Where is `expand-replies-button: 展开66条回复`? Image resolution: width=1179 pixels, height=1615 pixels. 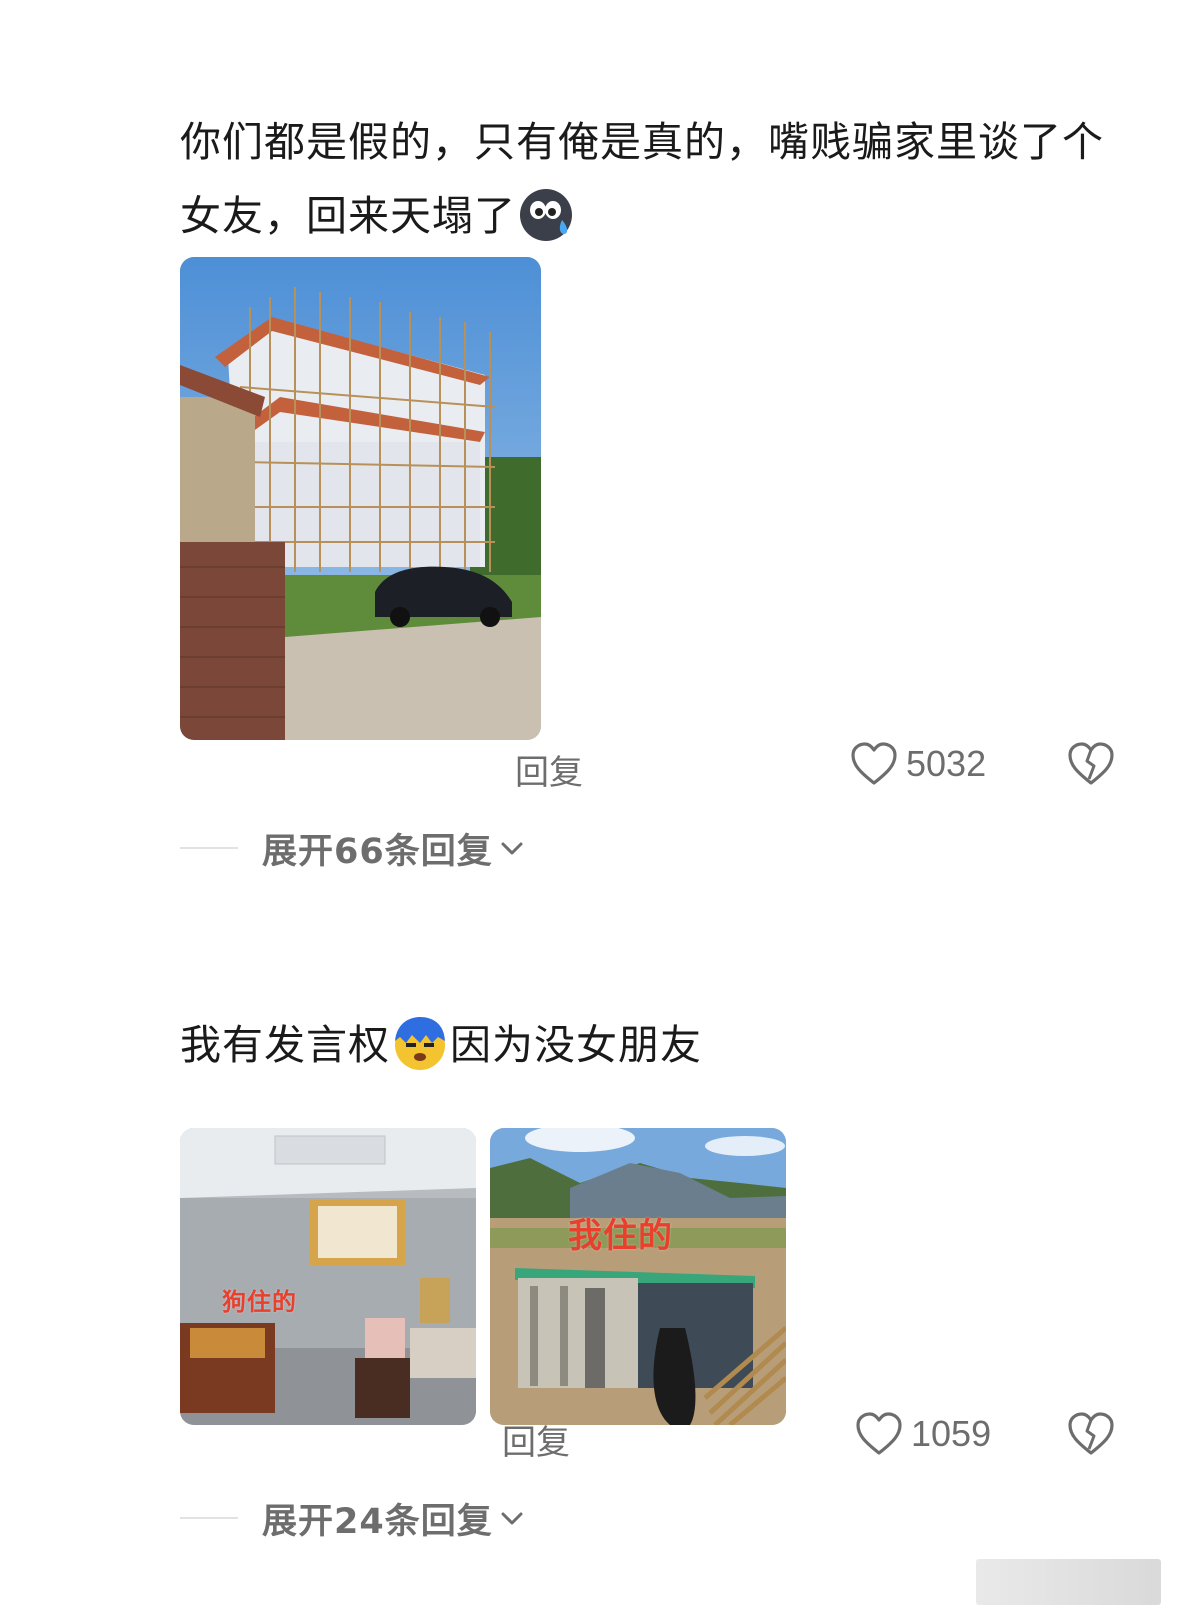
expand-replies-button: 展开66条回复 is located at coordinates (352, 848).